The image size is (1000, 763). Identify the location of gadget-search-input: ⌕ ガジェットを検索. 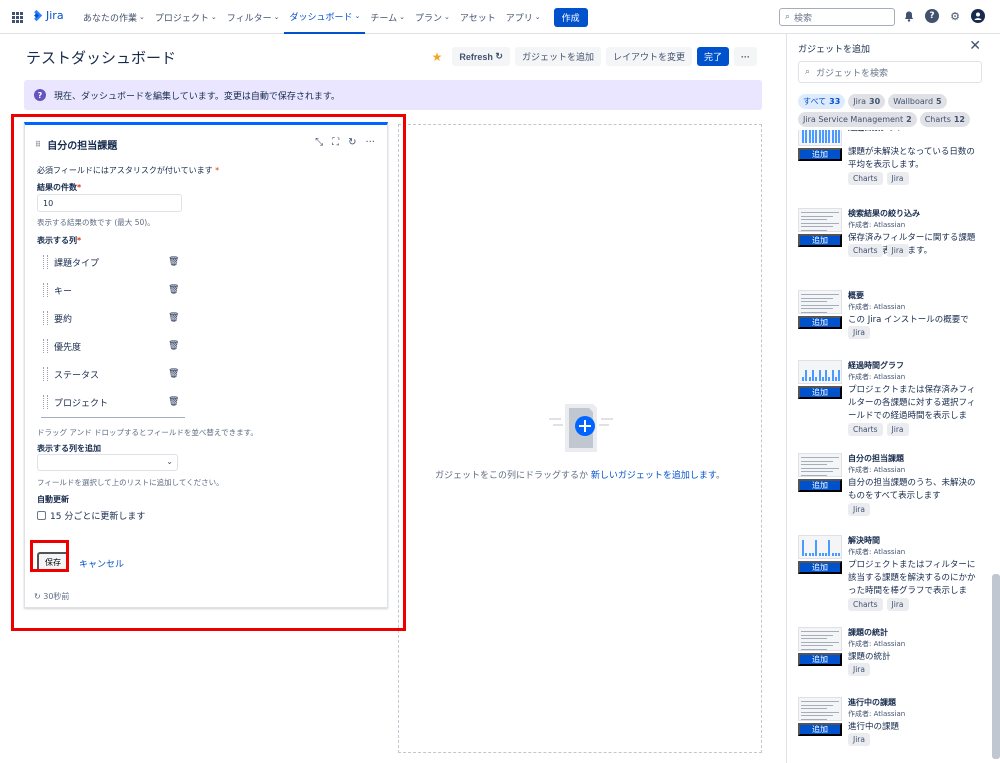
(890, 72).